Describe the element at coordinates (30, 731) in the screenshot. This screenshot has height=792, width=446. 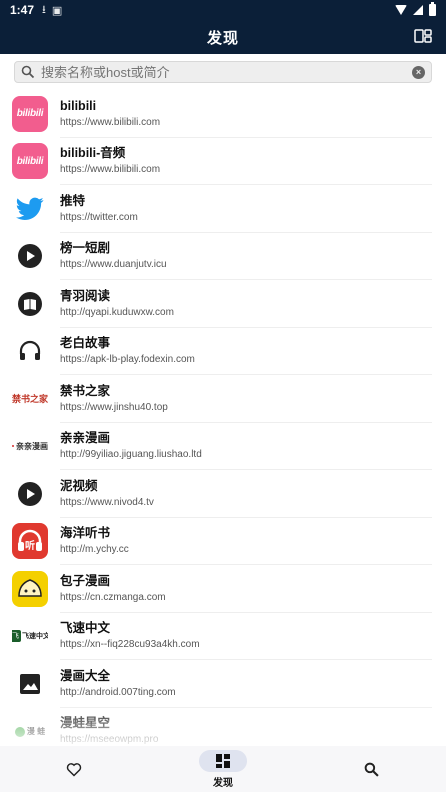
I see `manwa-logo-icon: 漫 蛙` at that location.